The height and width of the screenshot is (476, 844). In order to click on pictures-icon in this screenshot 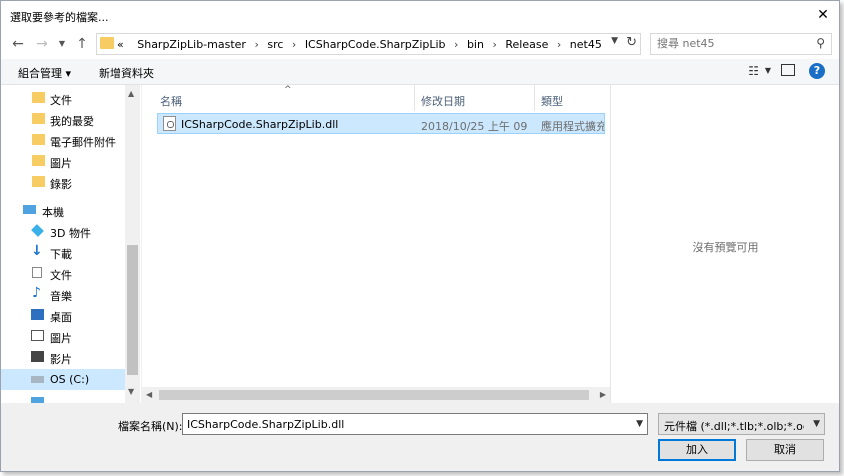, I will do `click(37, 335)`.